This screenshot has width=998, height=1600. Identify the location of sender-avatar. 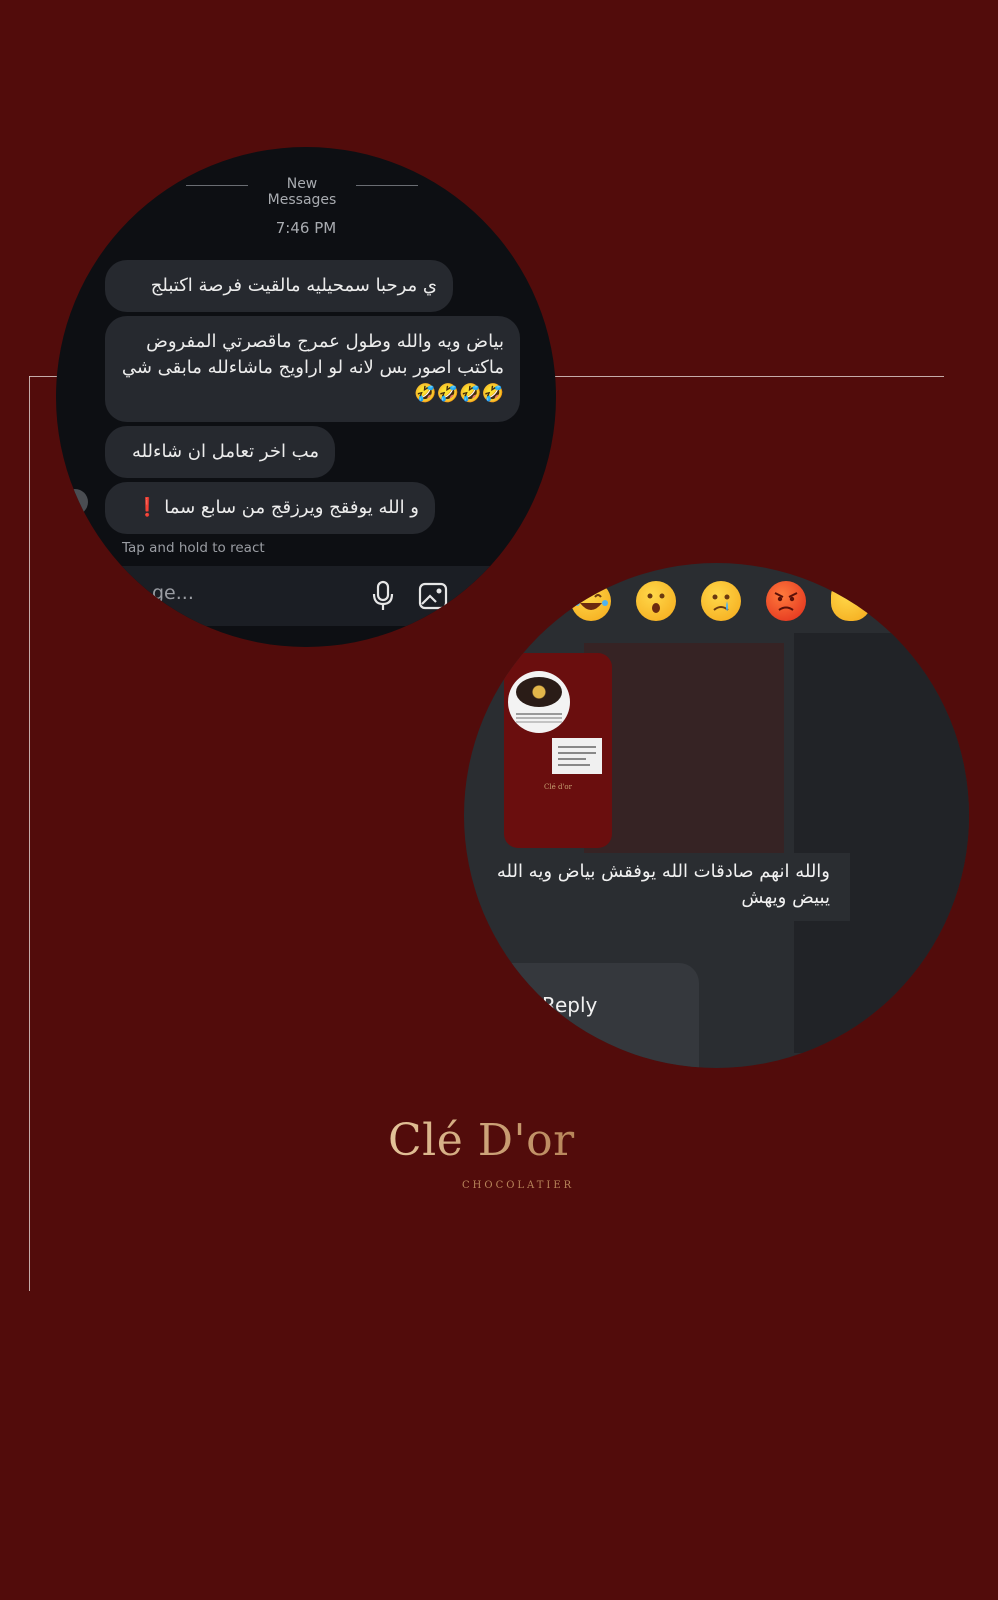
(75, 502).